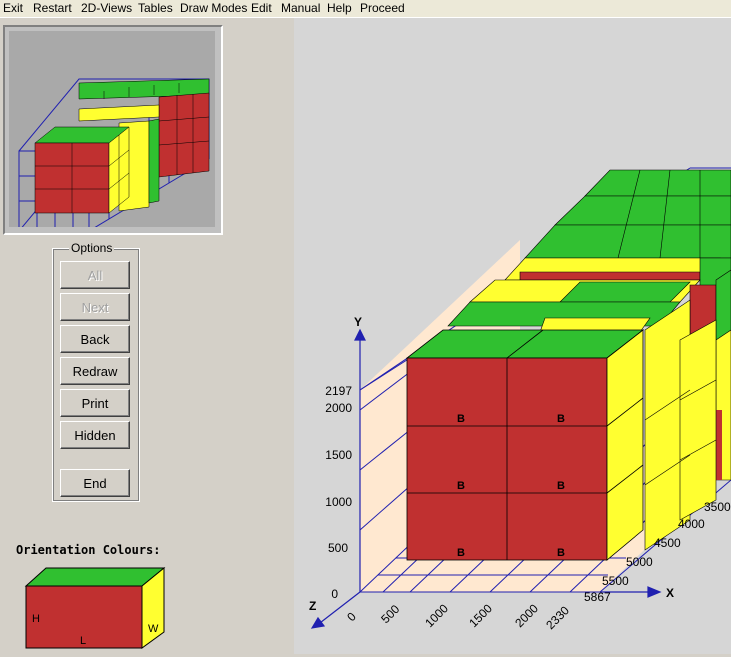 Image resolution: width=731 pixels, height=657 pixels. What do you see at coordinates (88, 550) in the screenshot?
I see `orientation-colours-title: Orientation Colours:` at bounding box center [88, 550].